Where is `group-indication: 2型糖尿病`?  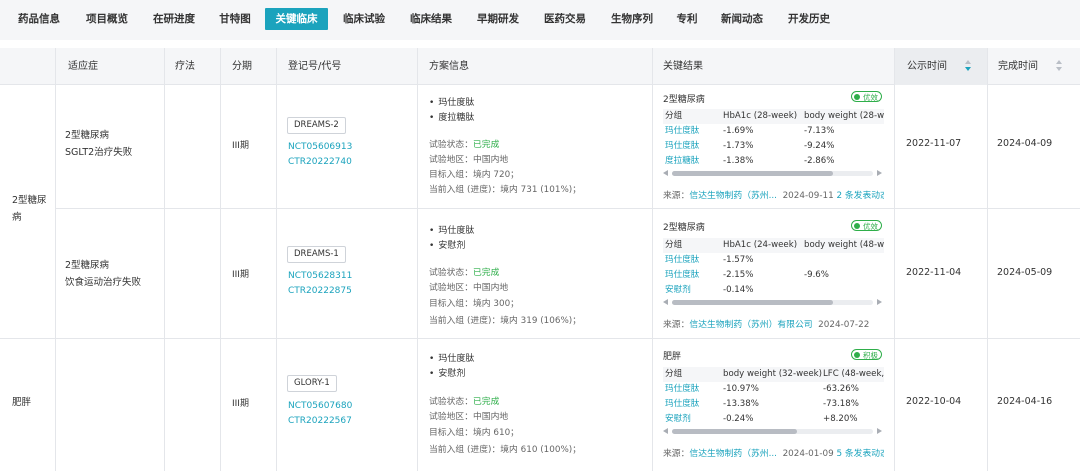
group-indication: 2型糖尿病 is located at coordinates (29, 209).